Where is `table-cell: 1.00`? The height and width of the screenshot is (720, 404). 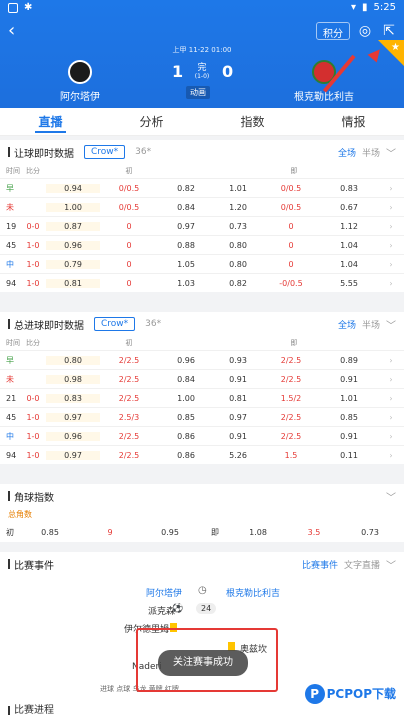
table-cell: 1.00 is located at coordinates (186, 398).